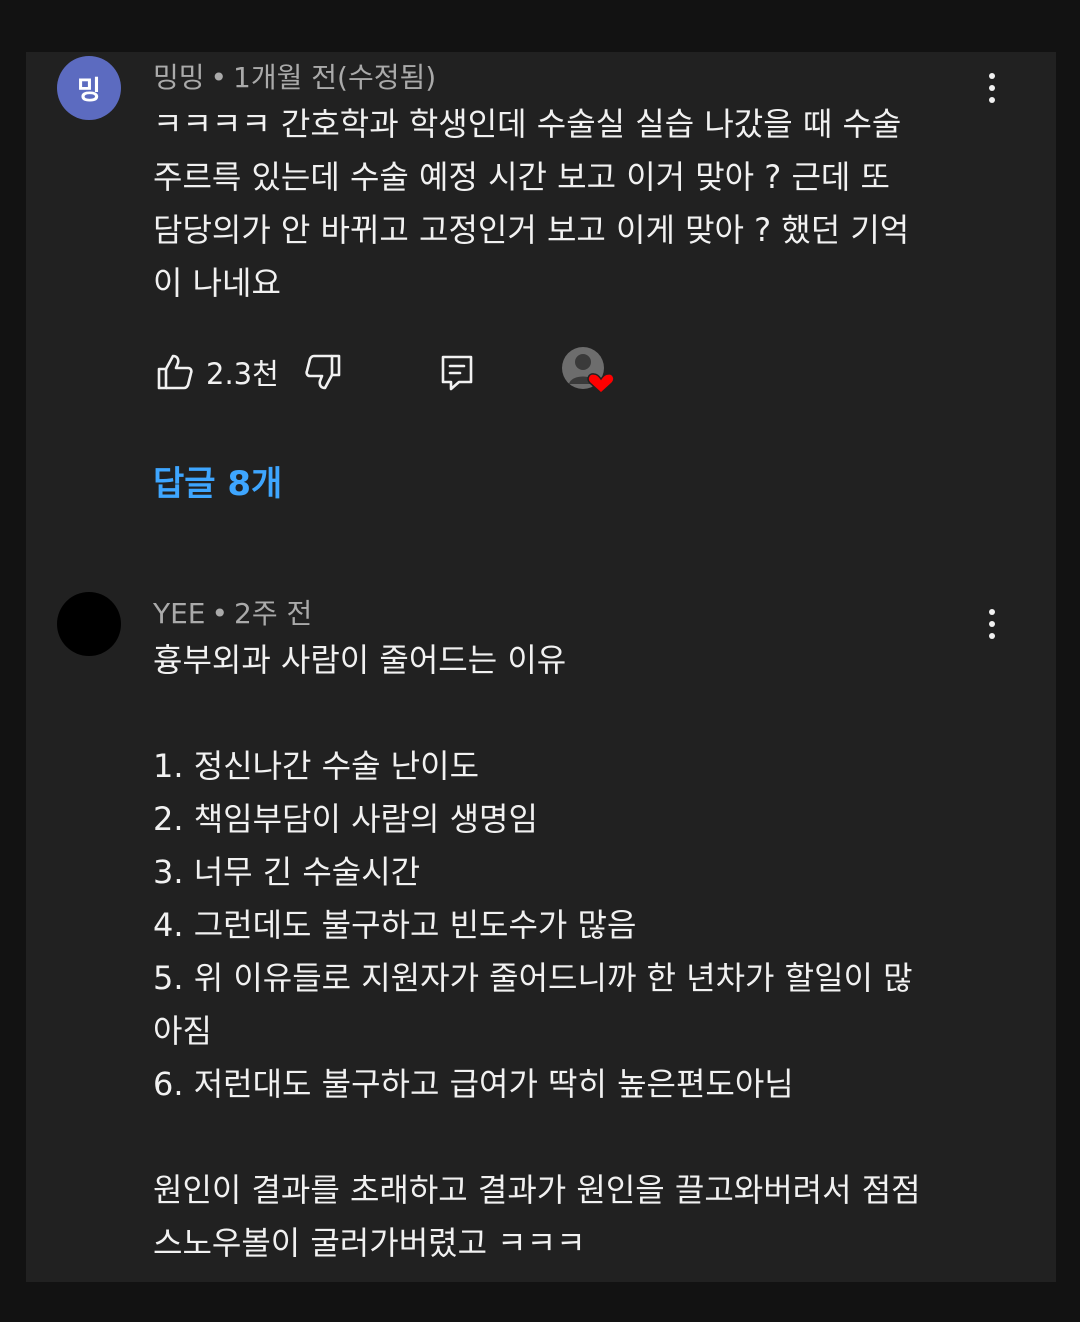 This screenshot has height=1322, width=1080. What do you see at coordinates (217, 480) in the screenshot?
I see `replies-button: 답글 8개` at bounding box center [217, 480].